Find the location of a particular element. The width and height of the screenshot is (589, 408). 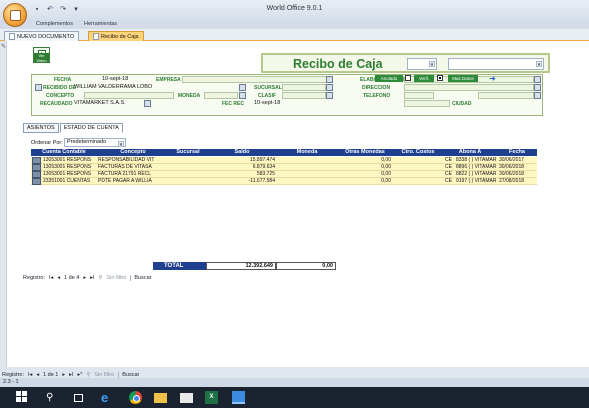

fec-rec-value: 10-sept-18 is located at coordinates (267, 103).